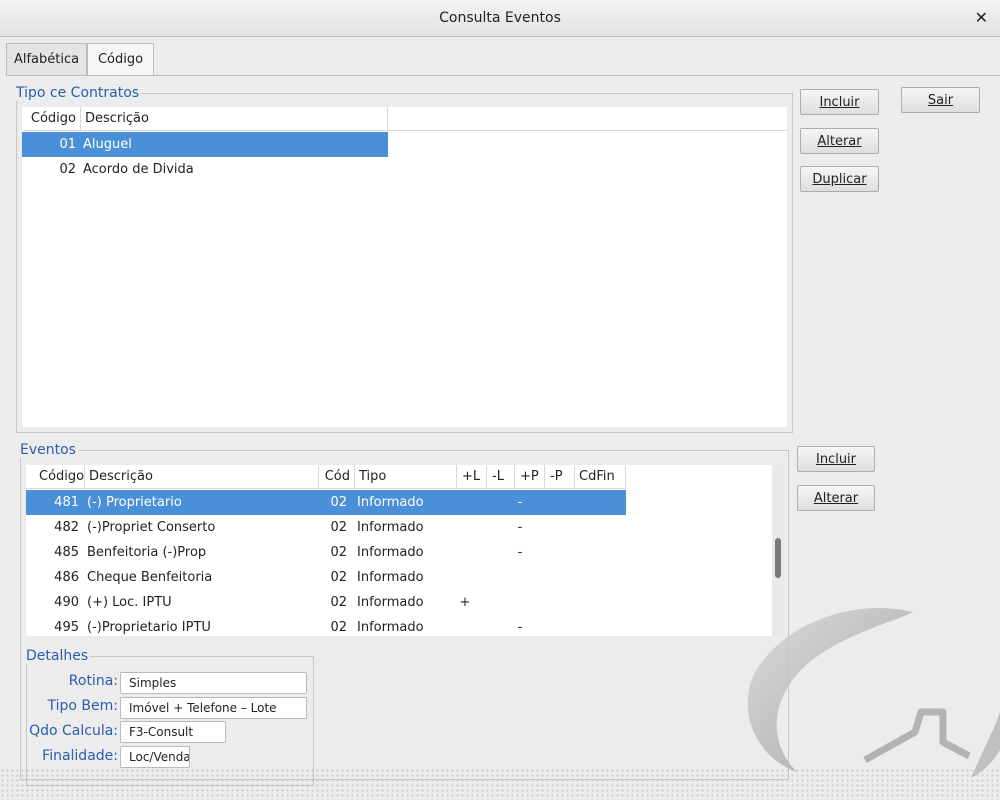 This screenshot has height=800, width=1000. What do you see at coordinates (202, 477) in the screenshot?
I see `events-col-descricao: Descrição` at bounding box center [202, 477].